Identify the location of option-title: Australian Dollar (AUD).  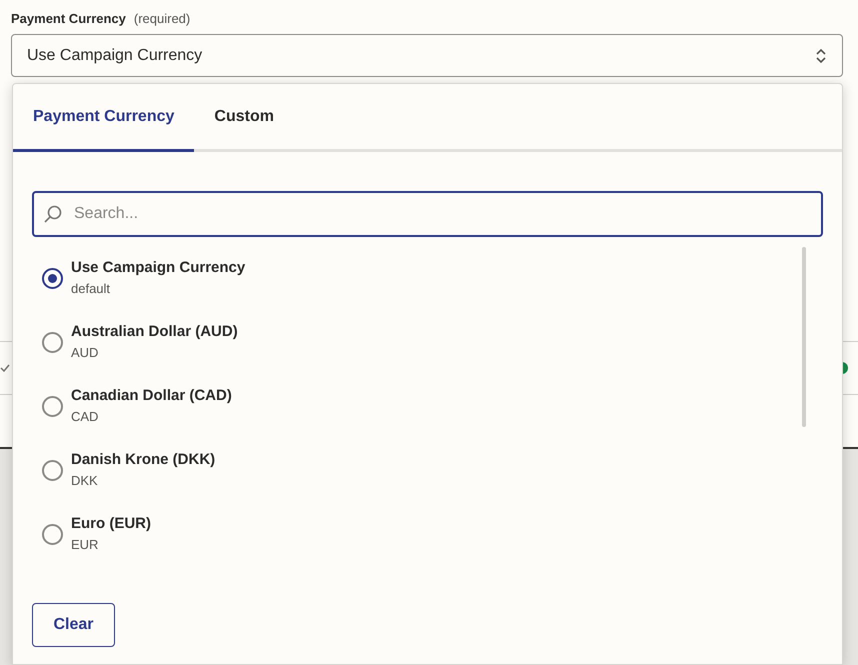
(154, 332).